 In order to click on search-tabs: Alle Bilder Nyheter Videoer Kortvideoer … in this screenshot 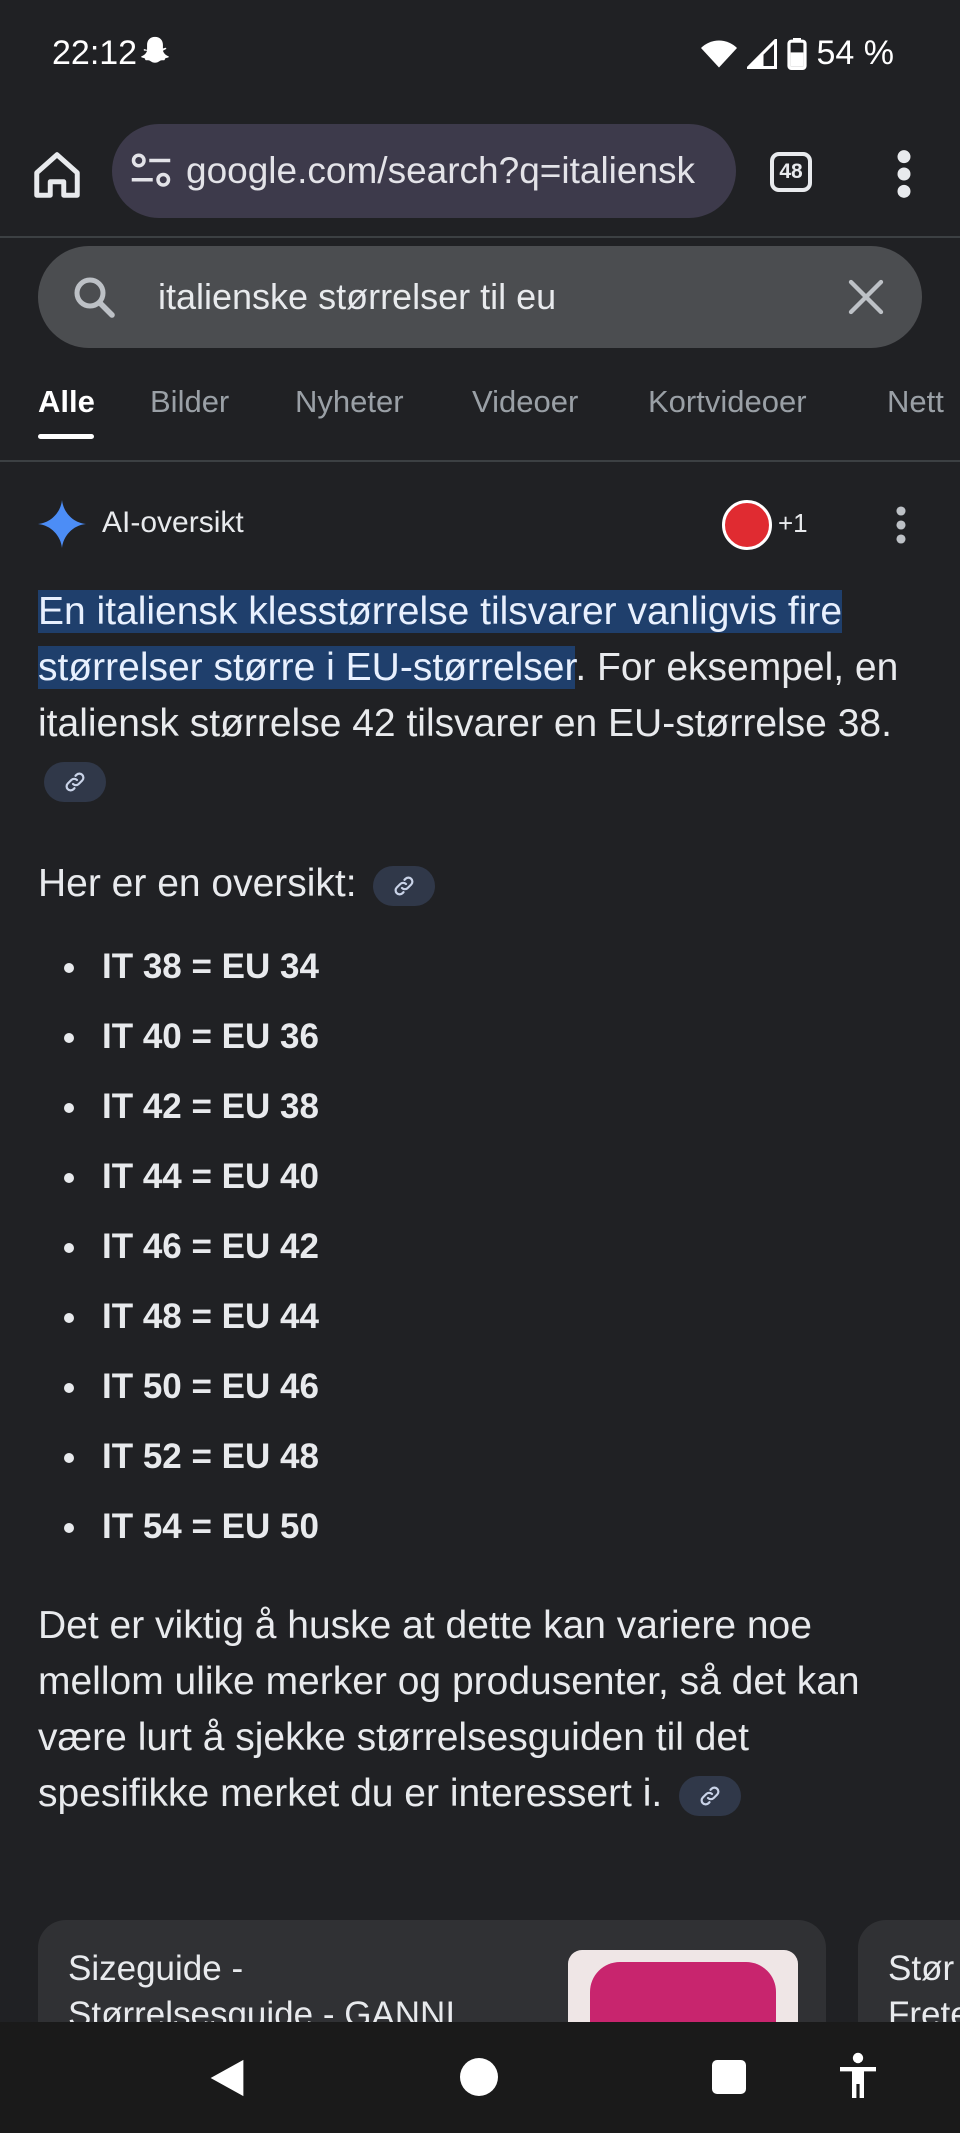, I will do `click(480, 418)`.